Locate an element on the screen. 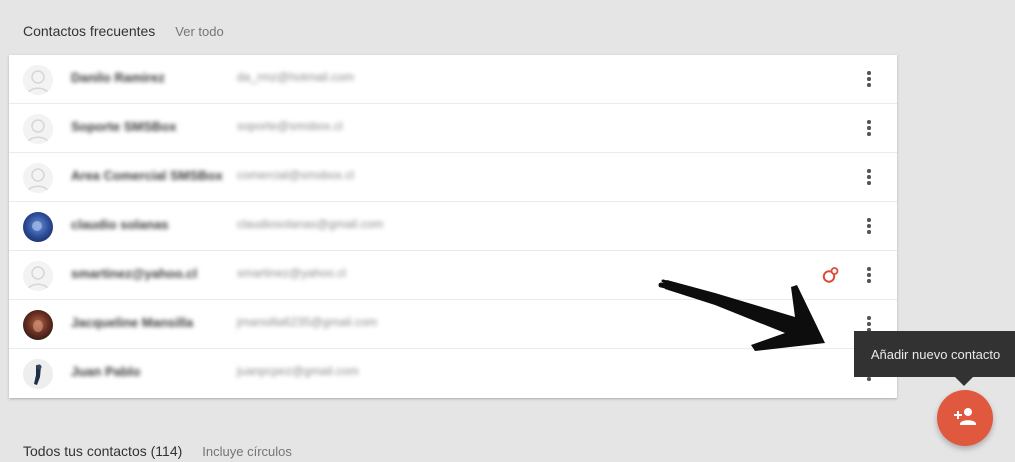 The image size is (1015, 462). contact-name: Soporte SMSBox is located at coordinates (124, 126).